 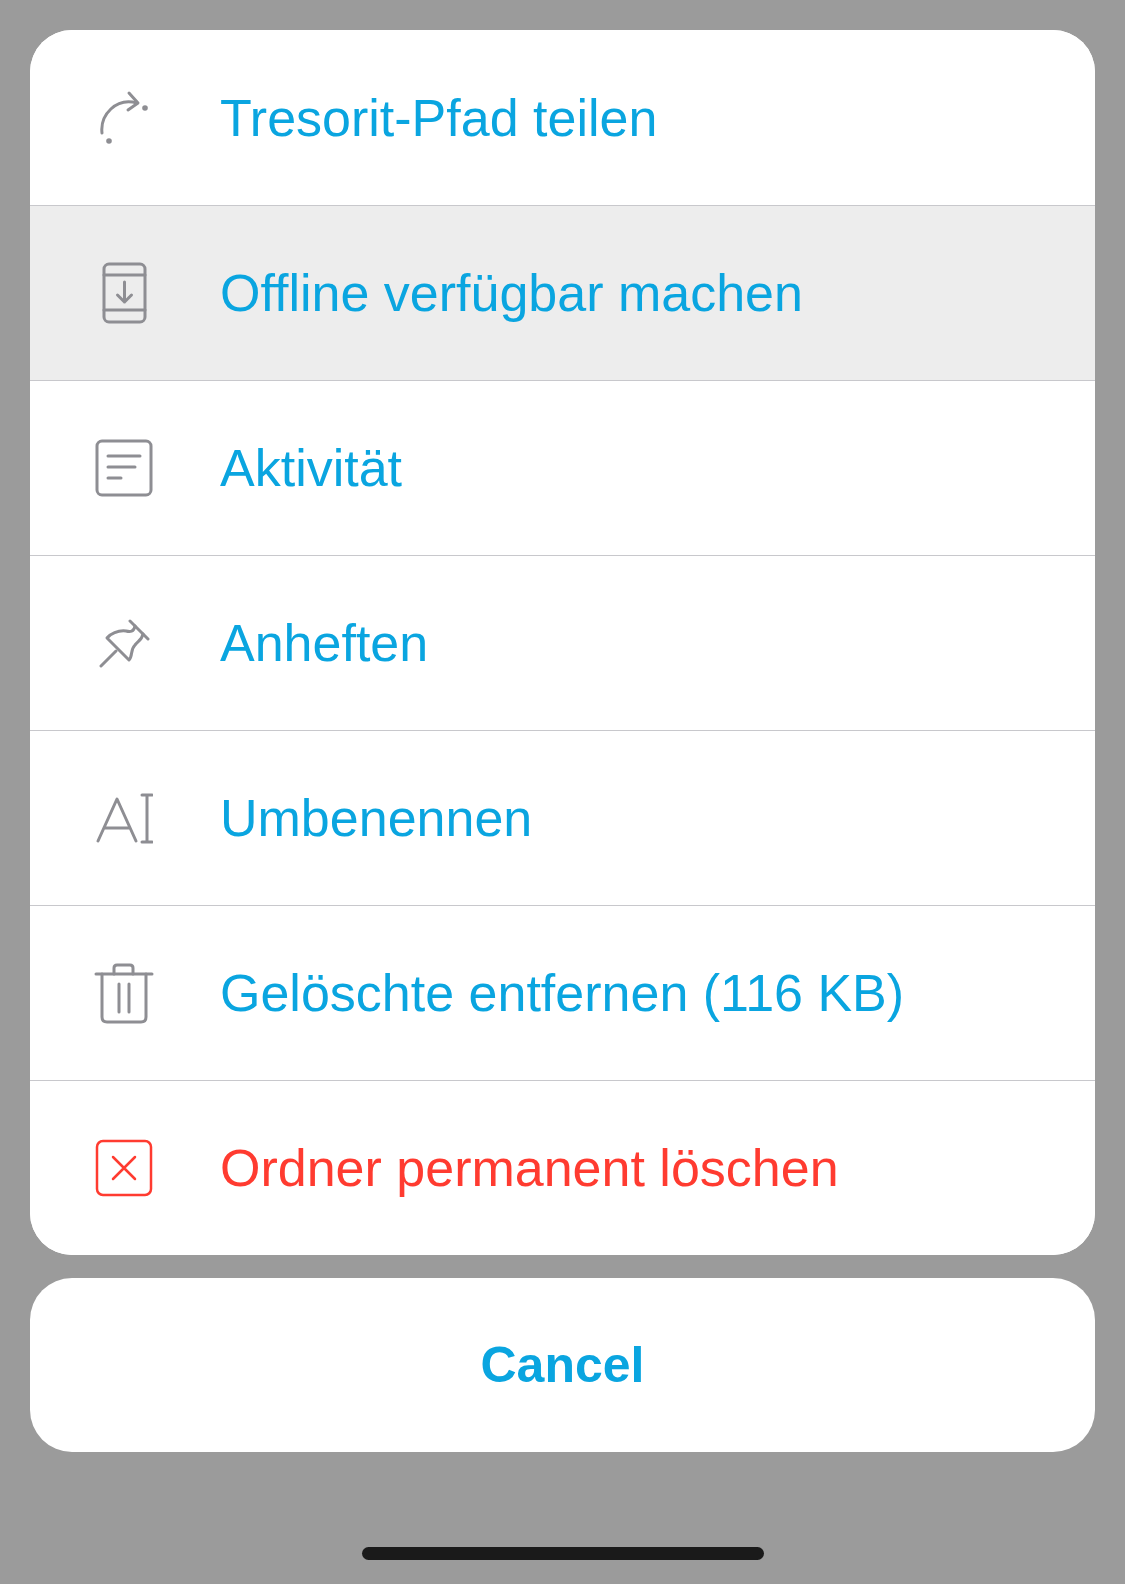 What do you see at coordinates (124, 293) in the screenshot?
I see `phone-download-icon` at bounding box center [124, 293].